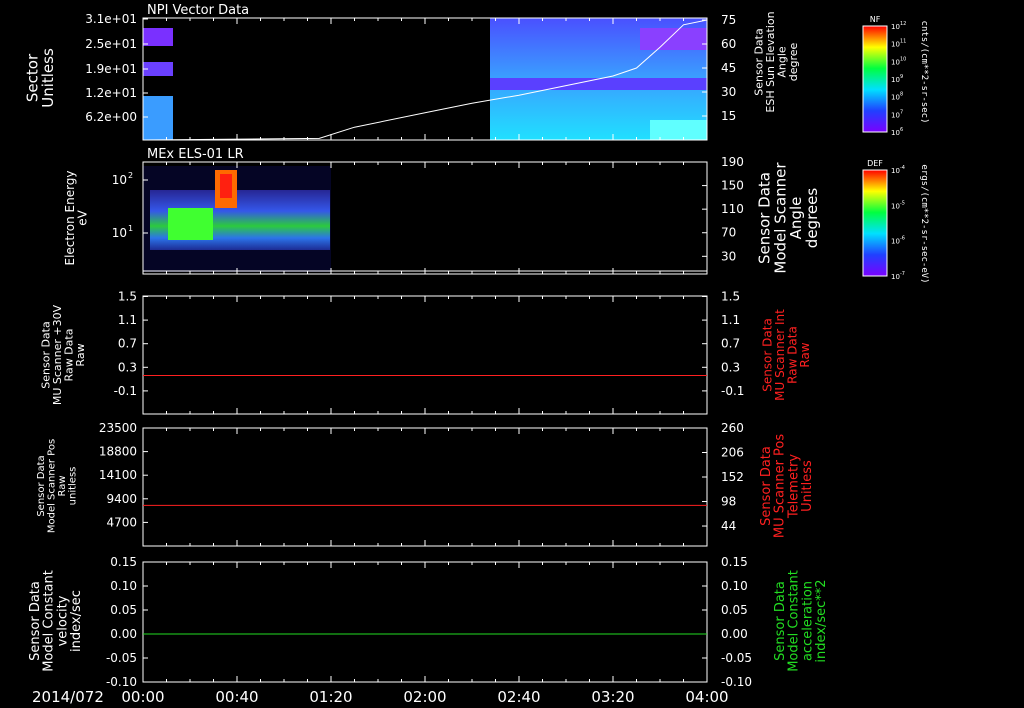 Image resolution: width=1024 pixels, height=708 pixels. I want to click on y-tick-label: 10, so click(119, 180).